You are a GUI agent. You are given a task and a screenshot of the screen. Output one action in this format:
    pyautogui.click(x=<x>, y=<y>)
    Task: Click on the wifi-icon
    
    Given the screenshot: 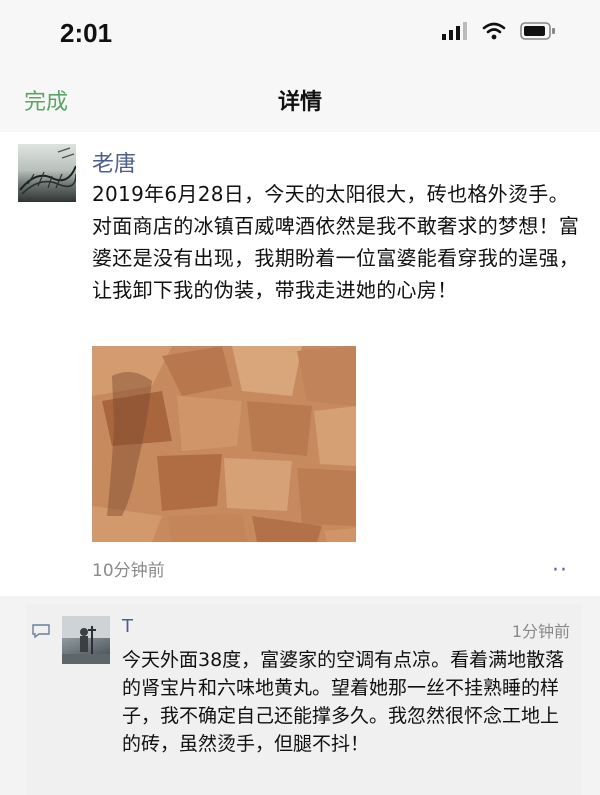 What is the action you would take?
    pyautogui.click(x=494, y=31)
    